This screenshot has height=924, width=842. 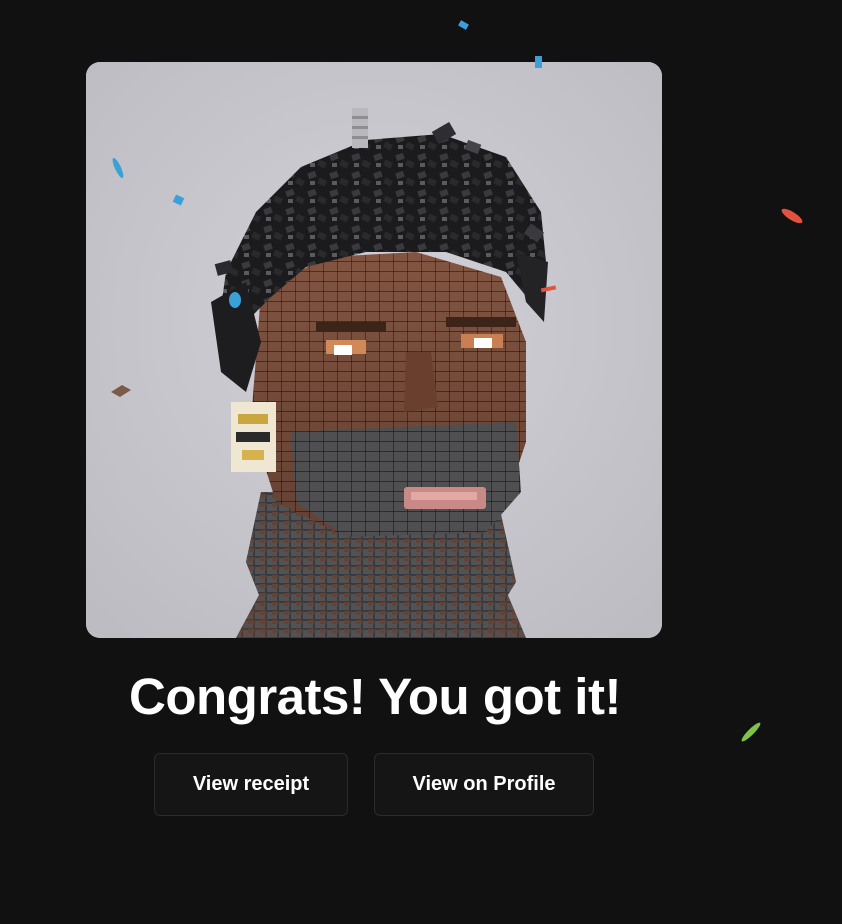 I want to click on view-receipt-button: View receipt, so click(x=251, y=784).